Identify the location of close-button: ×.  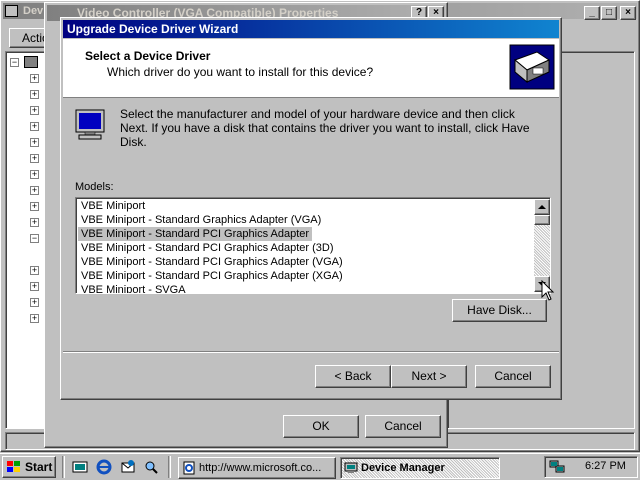
(628, 13).